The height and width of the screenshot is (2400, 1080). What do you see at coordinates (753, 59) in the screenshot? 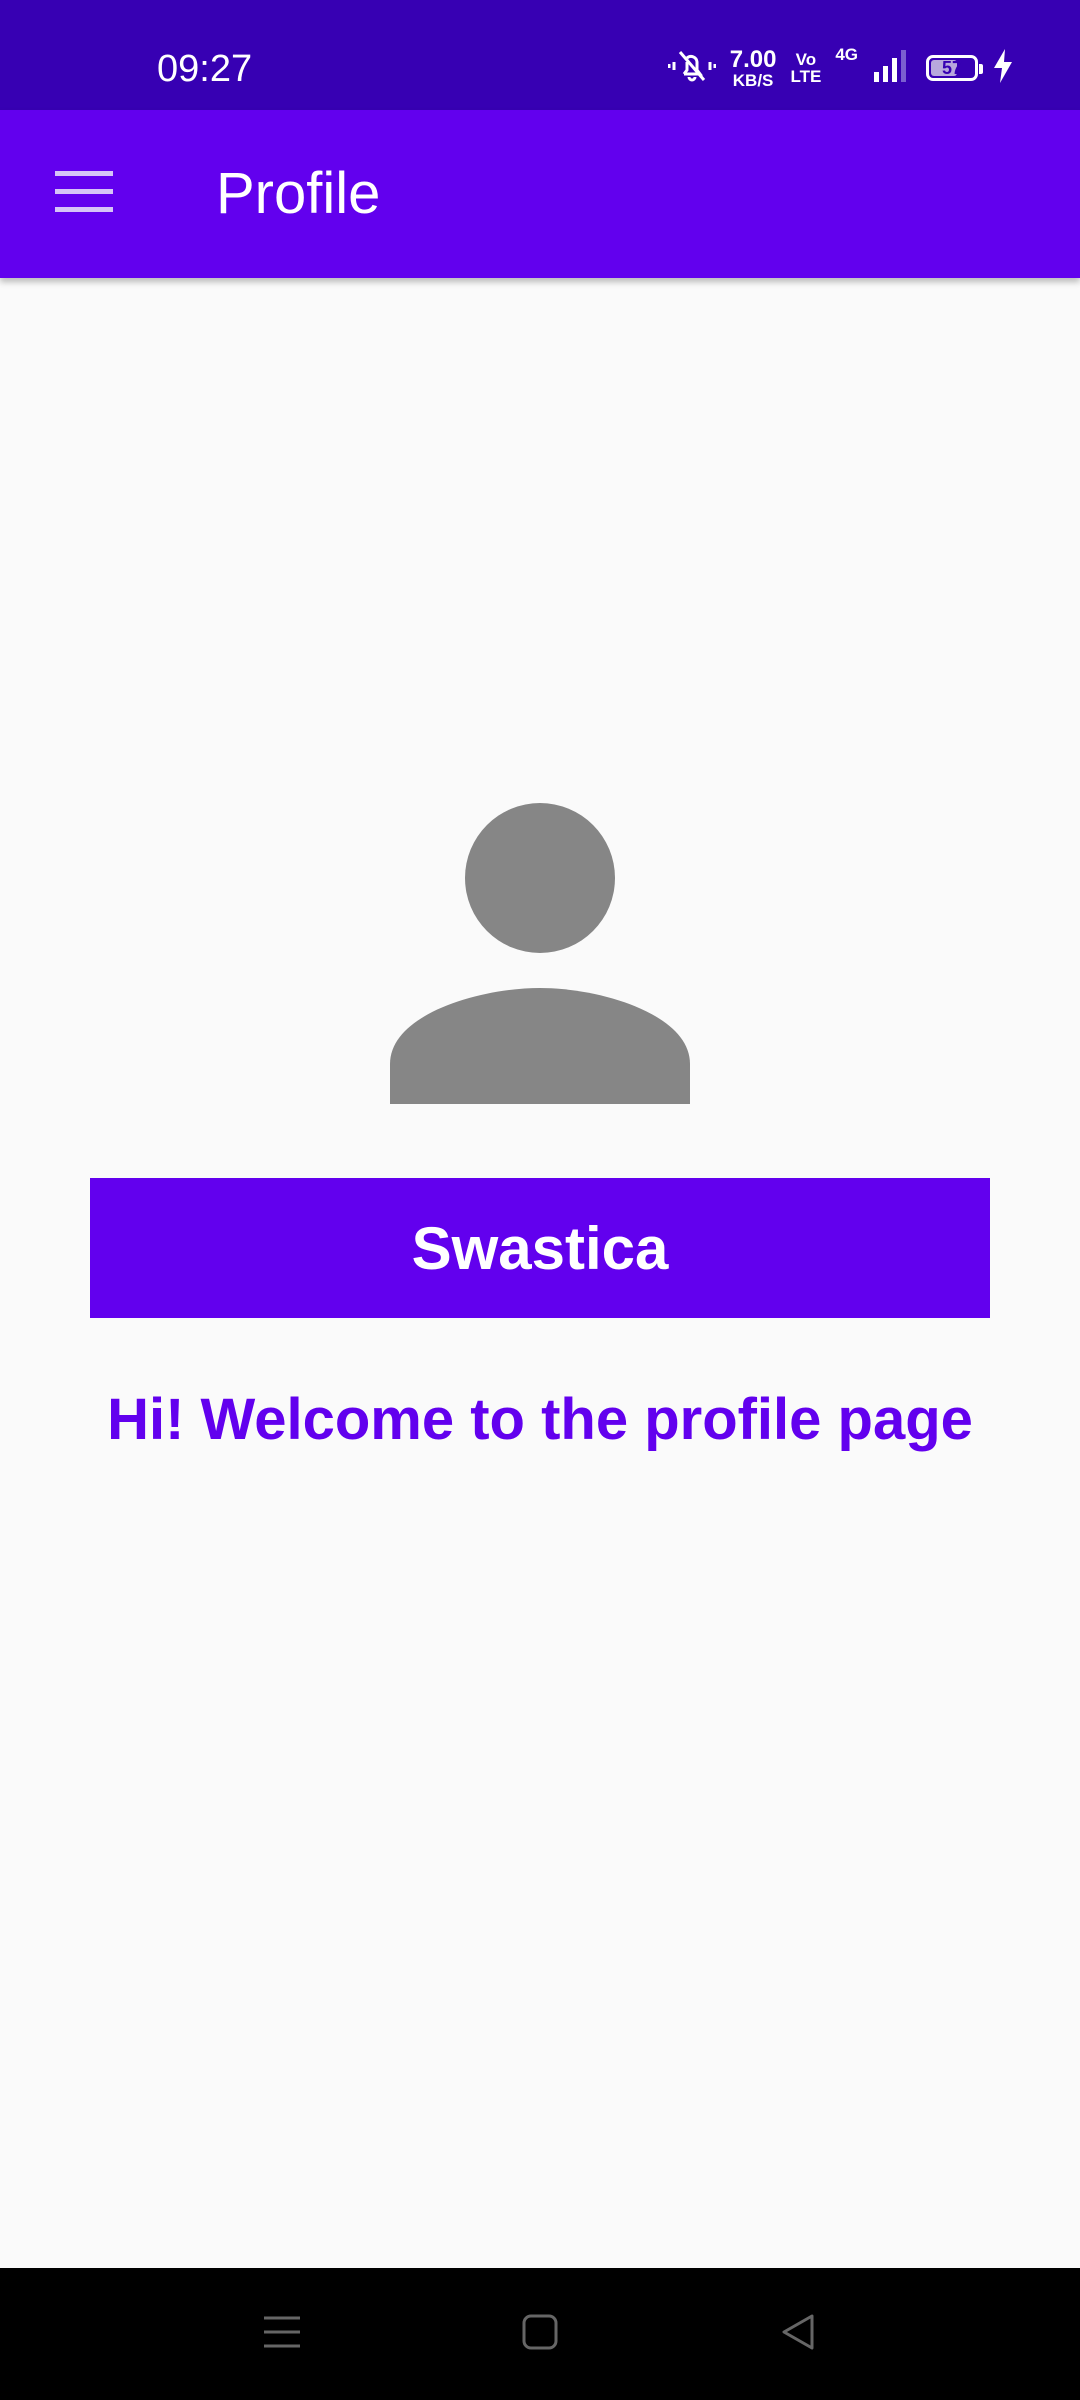
I see `network-speed-value: 7.00` at bounding box center [753, 59].